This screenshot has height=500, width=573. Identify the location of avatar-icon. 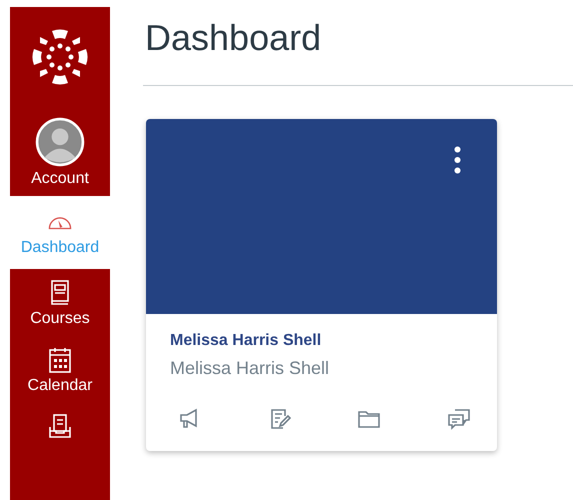
(60, 142).